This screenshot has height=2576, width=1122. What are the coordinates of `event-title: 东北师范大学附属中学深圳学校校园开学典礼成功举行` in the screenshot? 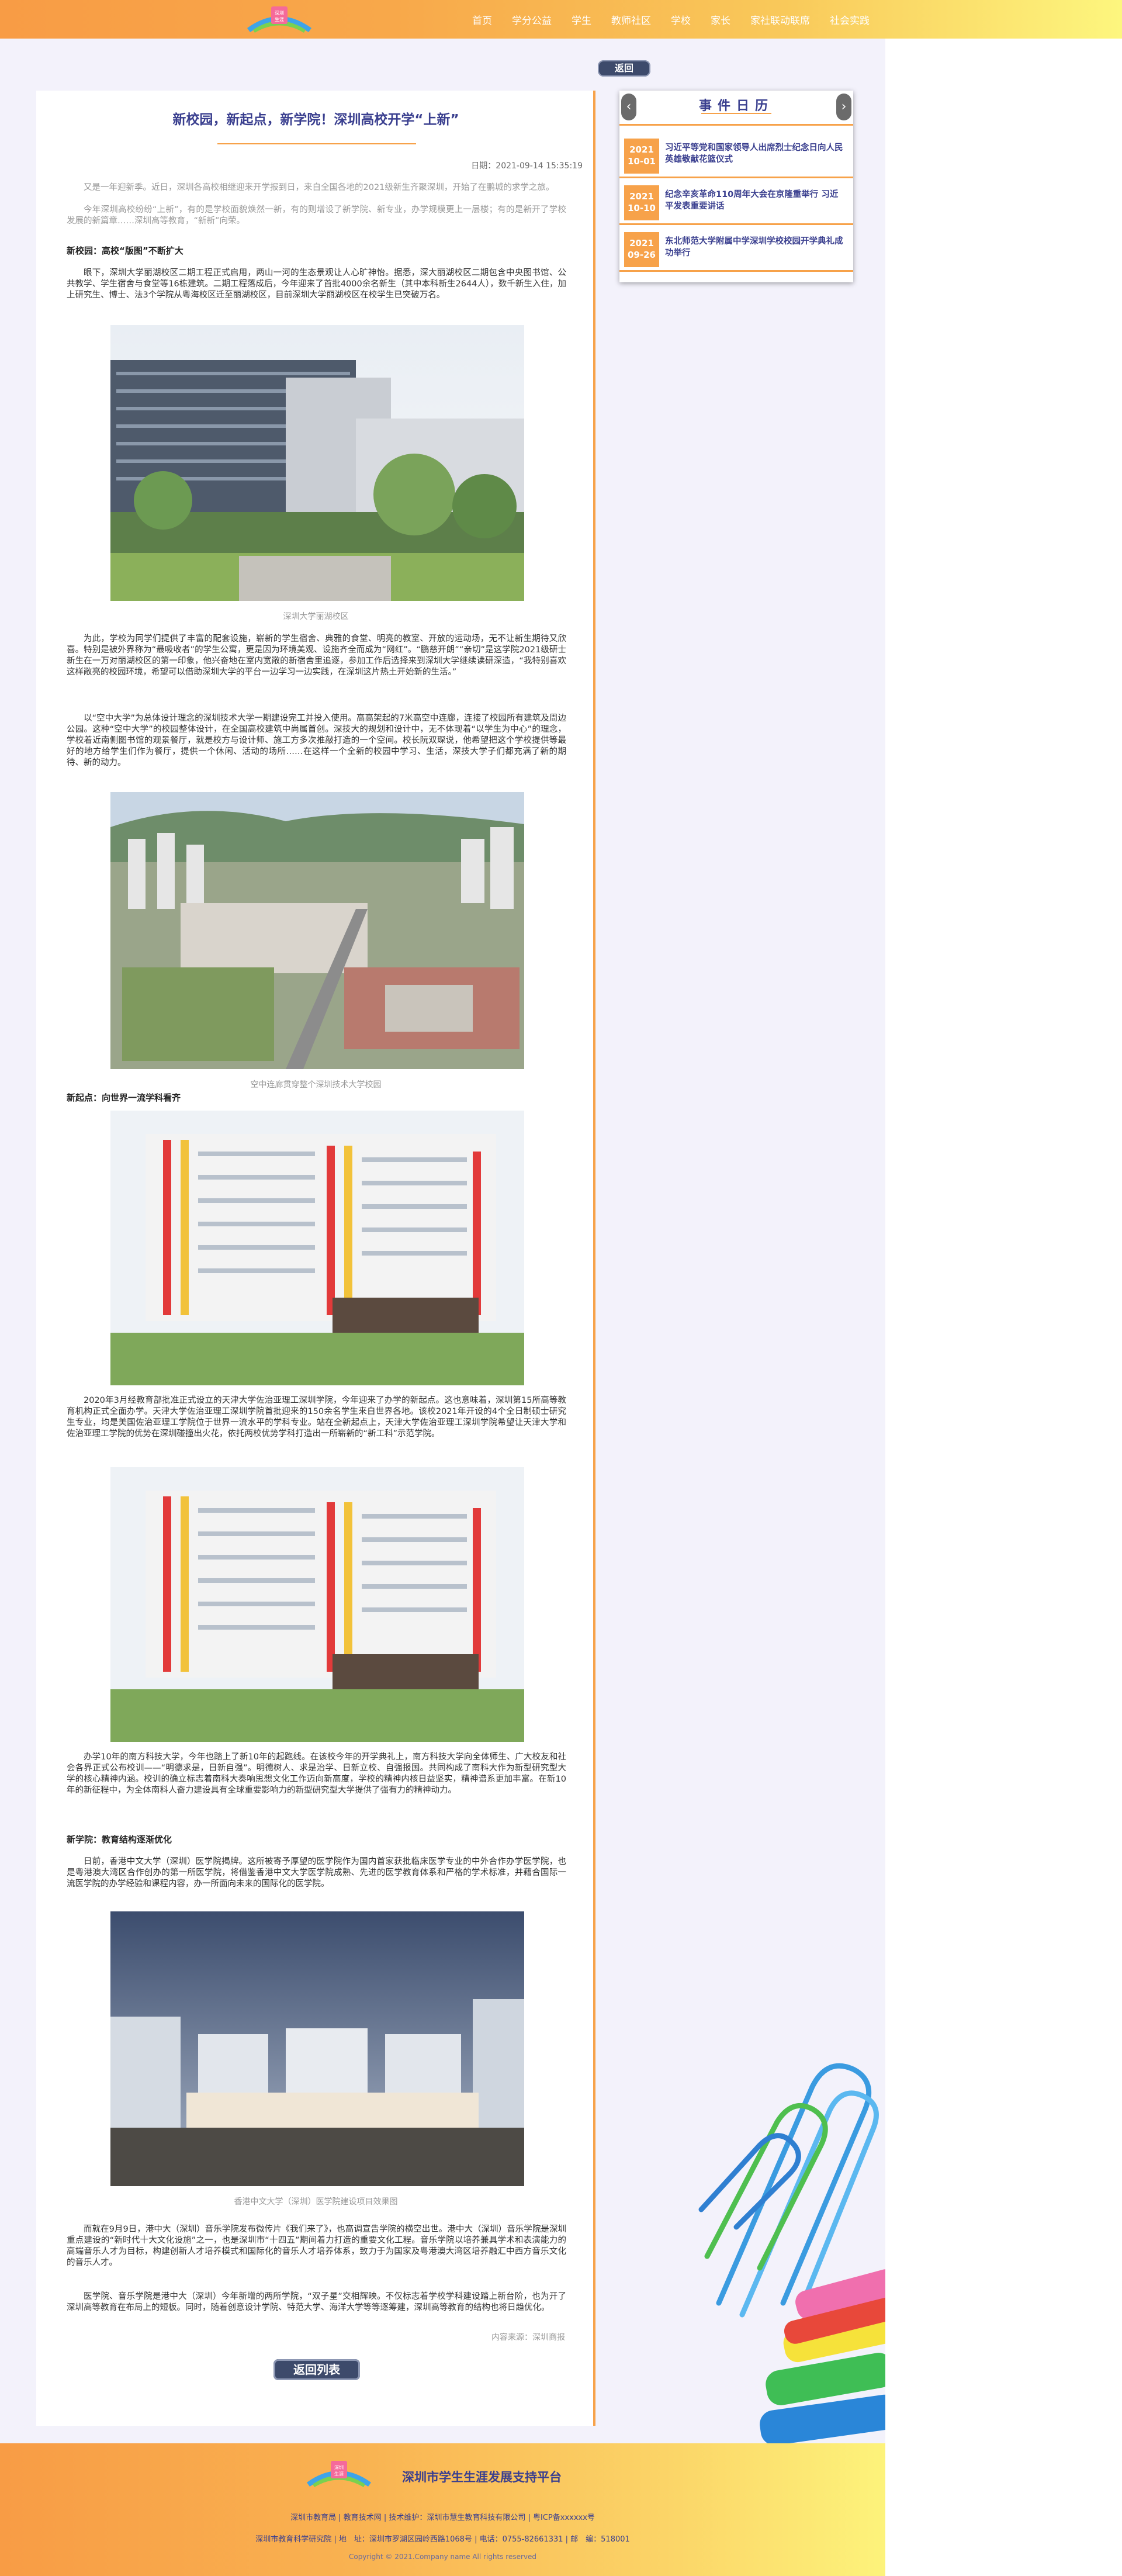 It's located at (755, 248).